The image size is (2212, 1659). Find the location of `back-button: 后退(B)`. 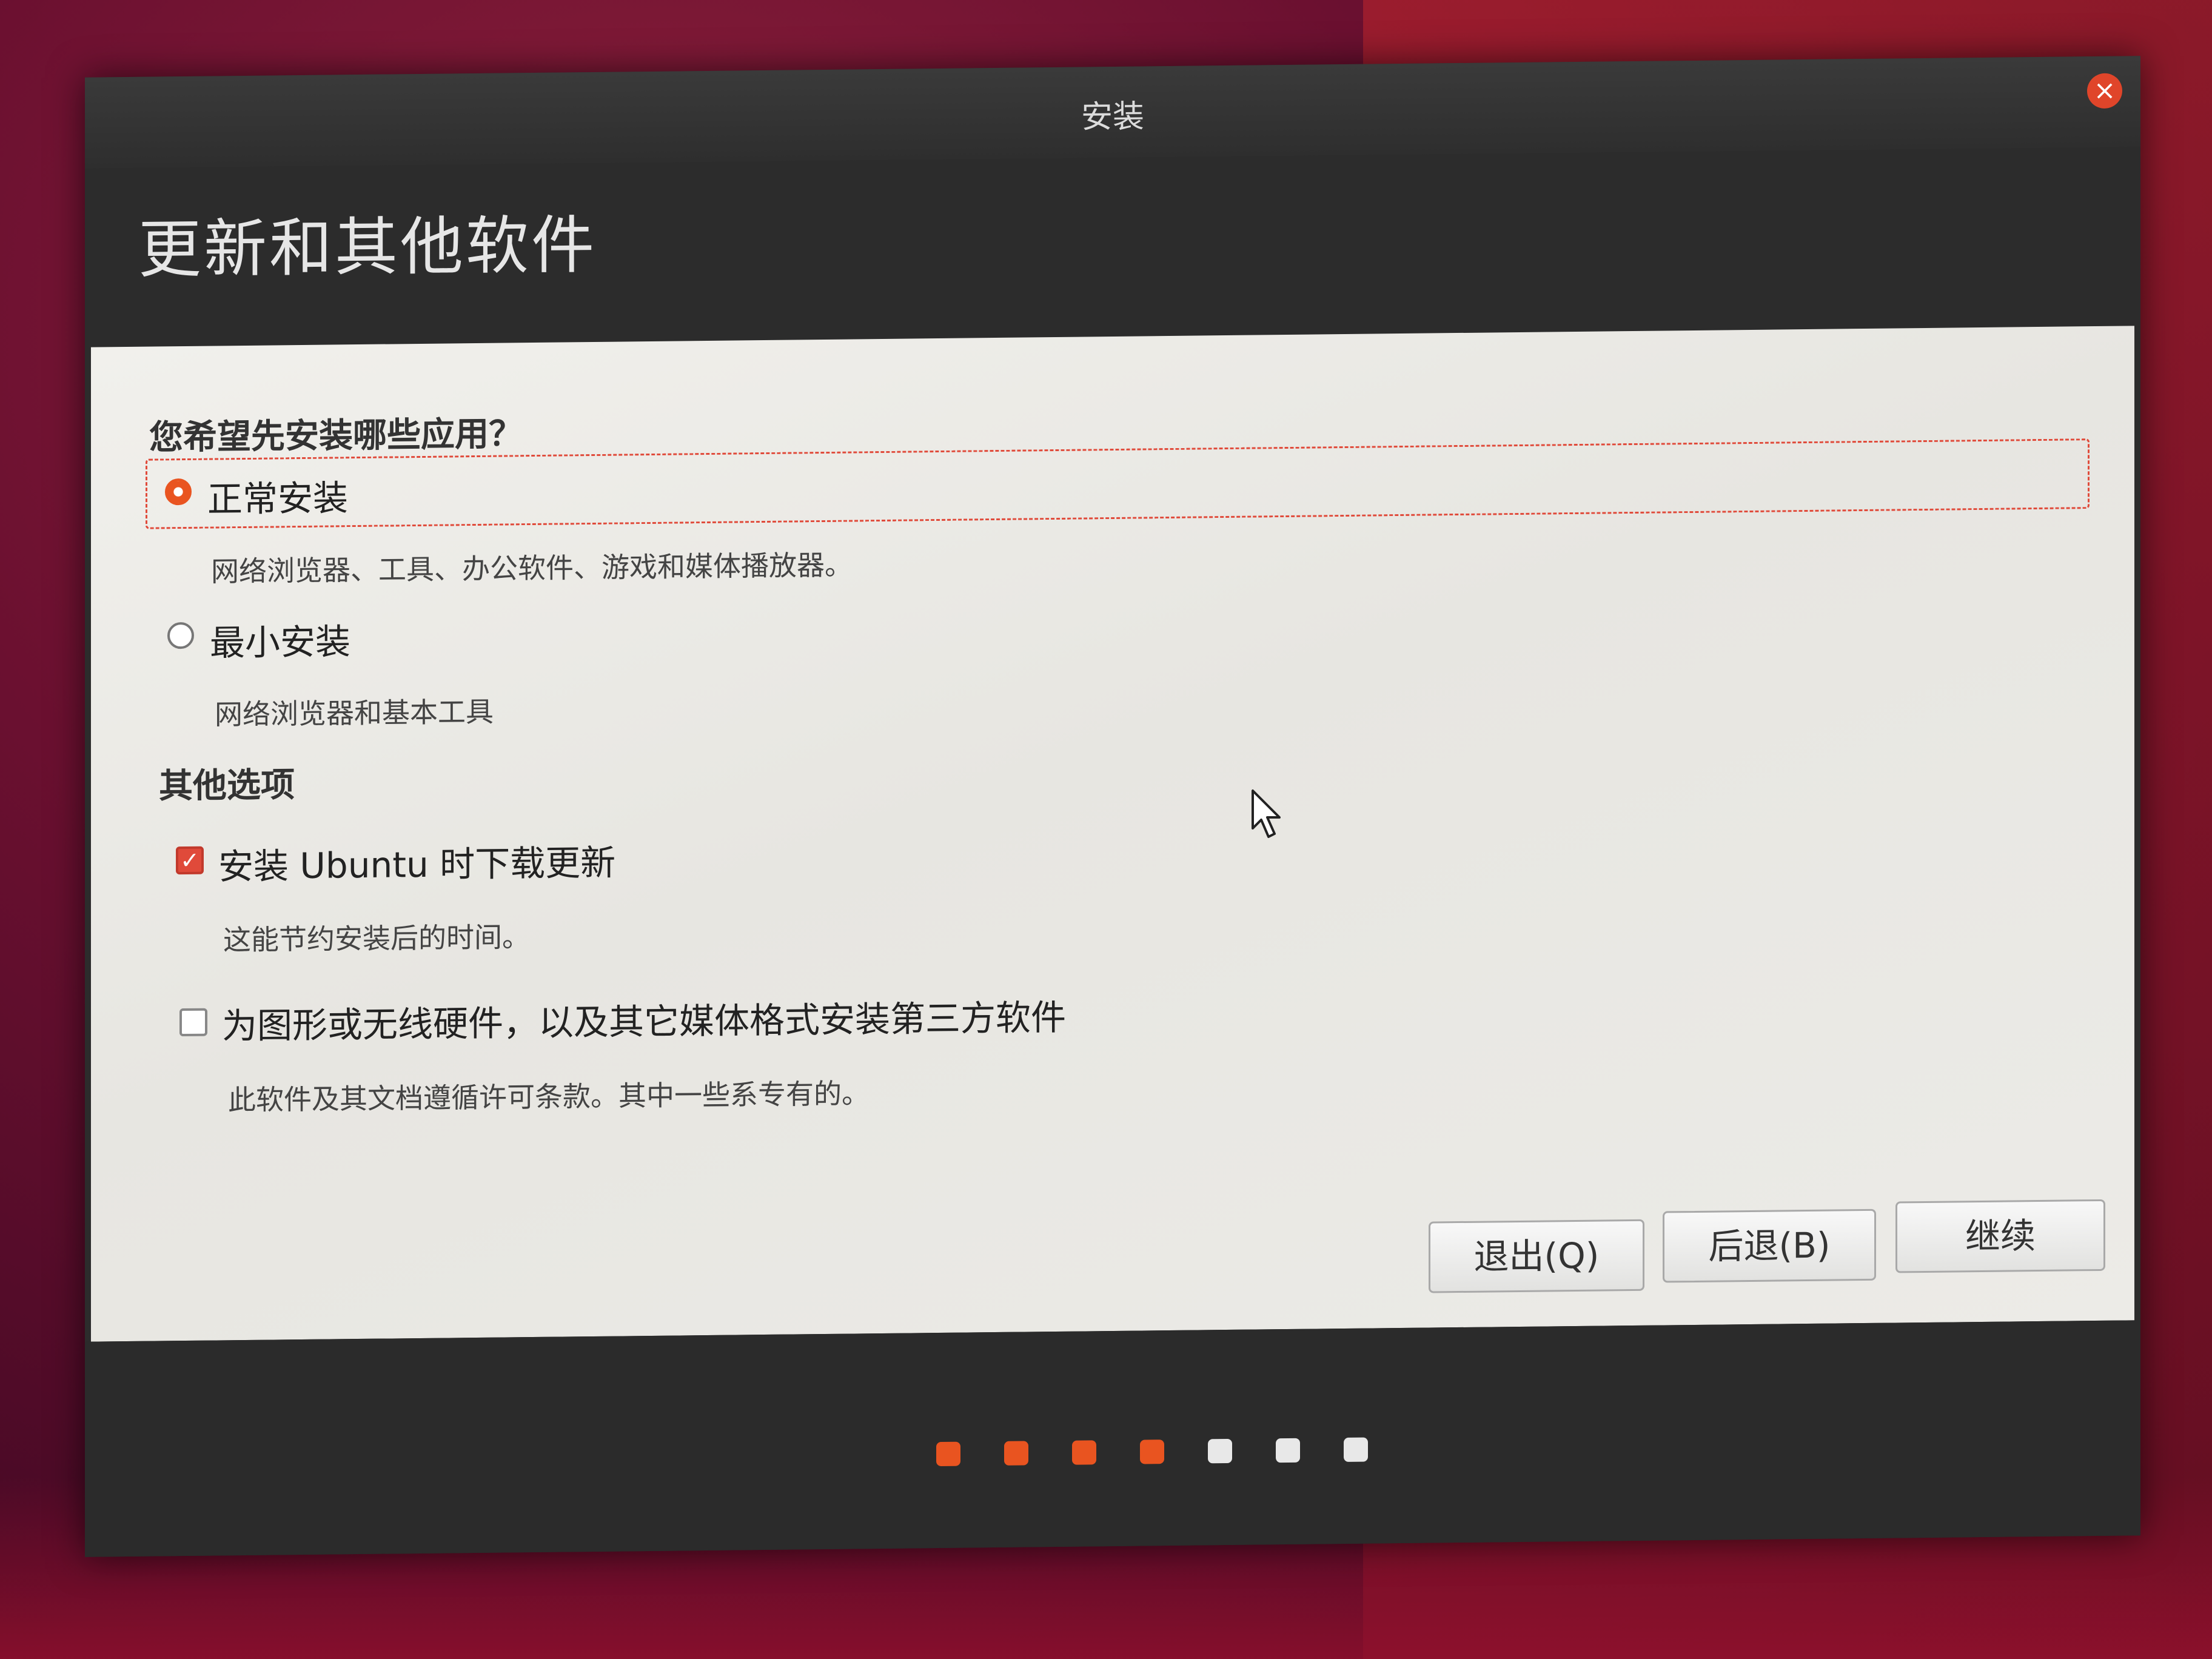

back-button: 后退(B) is located at coordinates (1769, 1245).